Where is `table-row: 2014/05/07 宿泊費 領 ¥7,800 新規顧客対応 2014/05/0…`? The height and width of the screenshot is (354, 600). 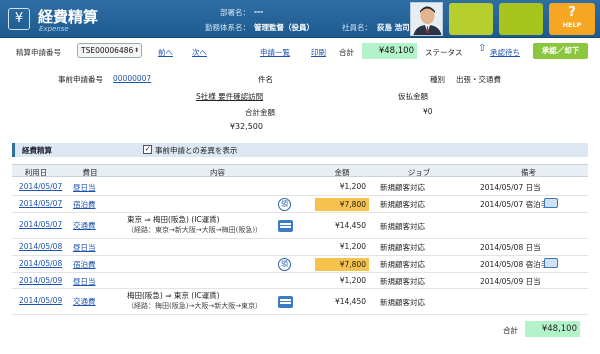
table-row: 2014/05/07 宿泊費 領 ¥7,800 新規顧客対応 2014/05/0… is located at coordinates (300, 204).